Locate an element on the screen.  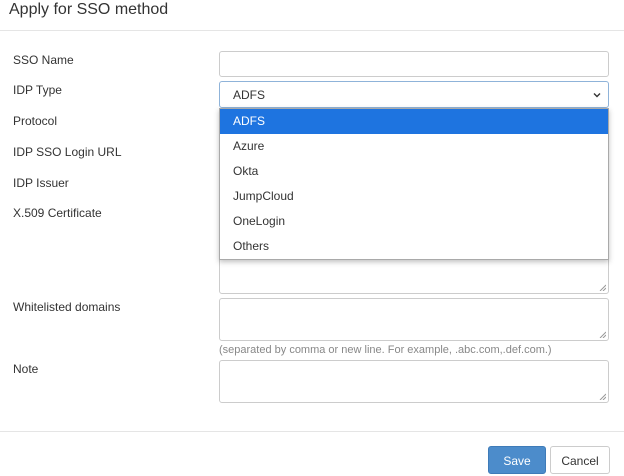
cancel-button: Cancel is located at coordinates (580, 460).